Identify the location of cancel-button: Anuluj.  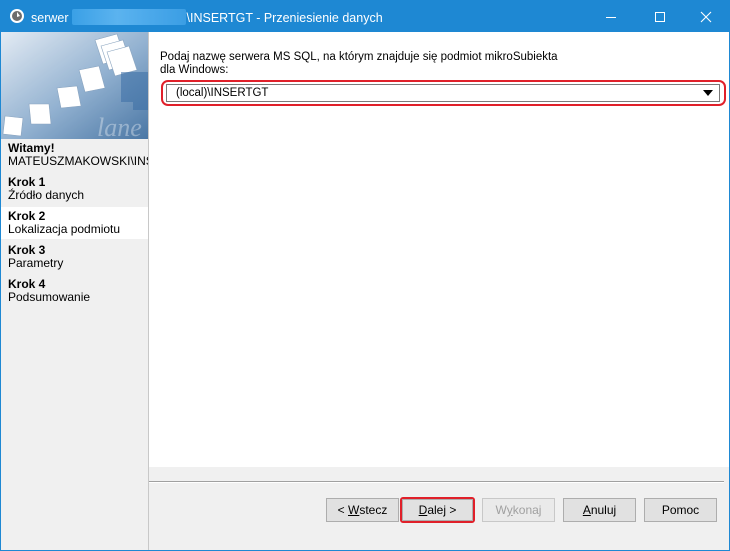
(599, 510).